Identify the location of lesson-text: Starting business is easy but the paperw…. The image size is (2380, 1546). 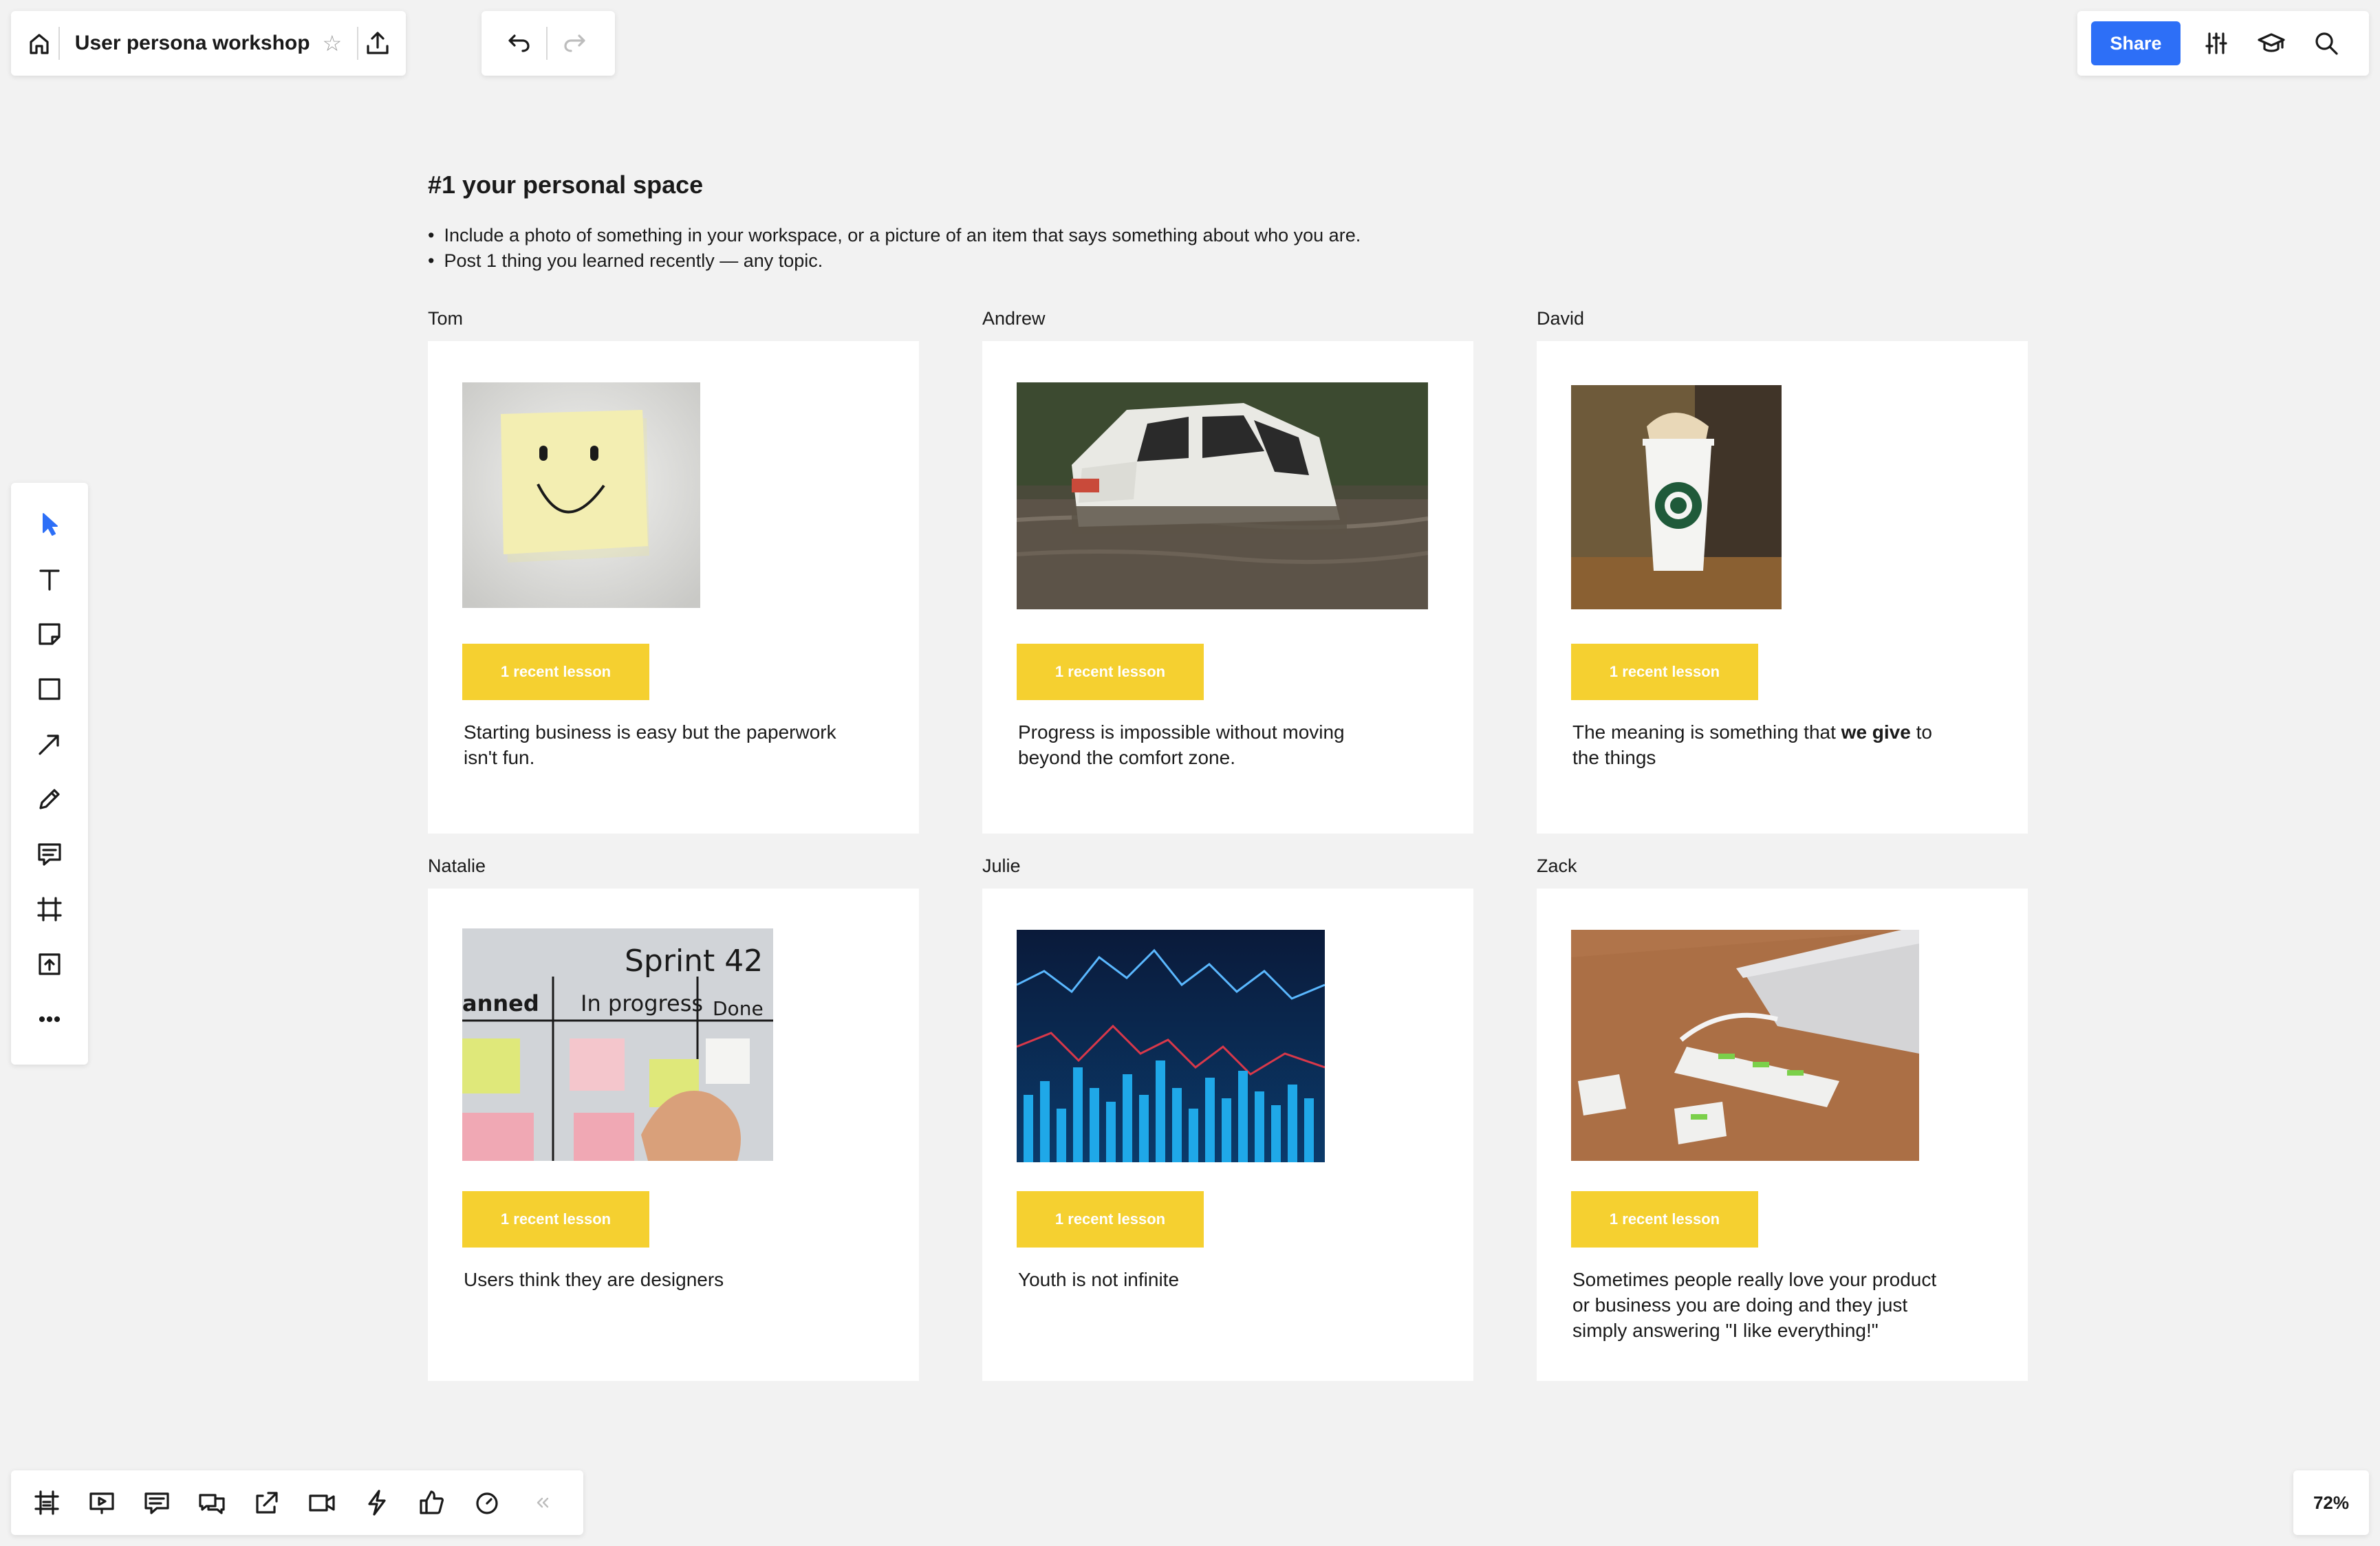
(650, 744).